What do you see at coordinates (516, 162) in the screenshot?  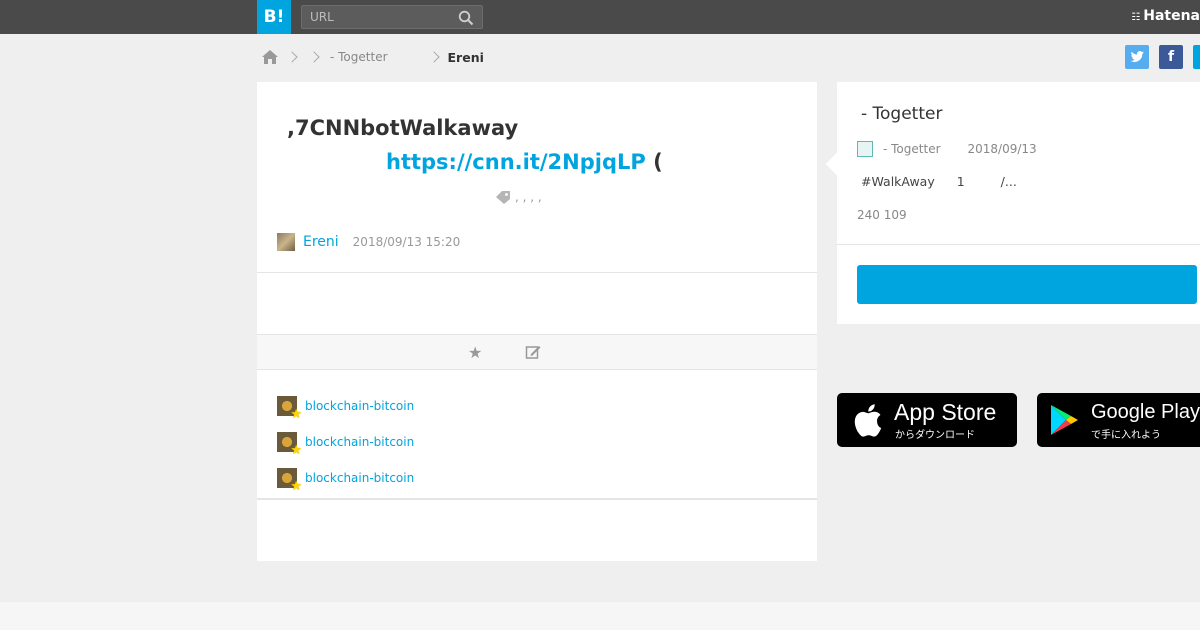 I see `entry-link: https://cnn.it/2NpjqLP` at bounding box center [516, 162].